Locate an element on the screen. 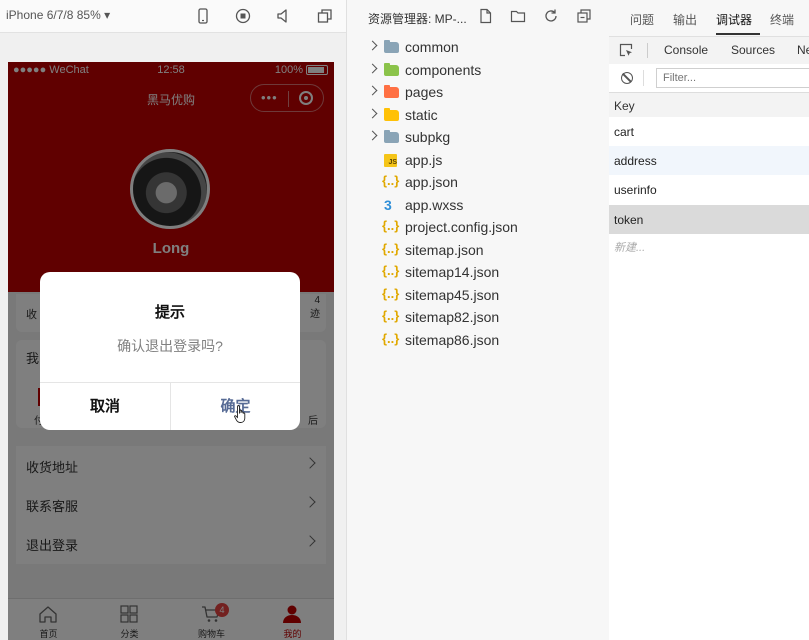  tree-item-static: static is located at coordinates (478, 116).